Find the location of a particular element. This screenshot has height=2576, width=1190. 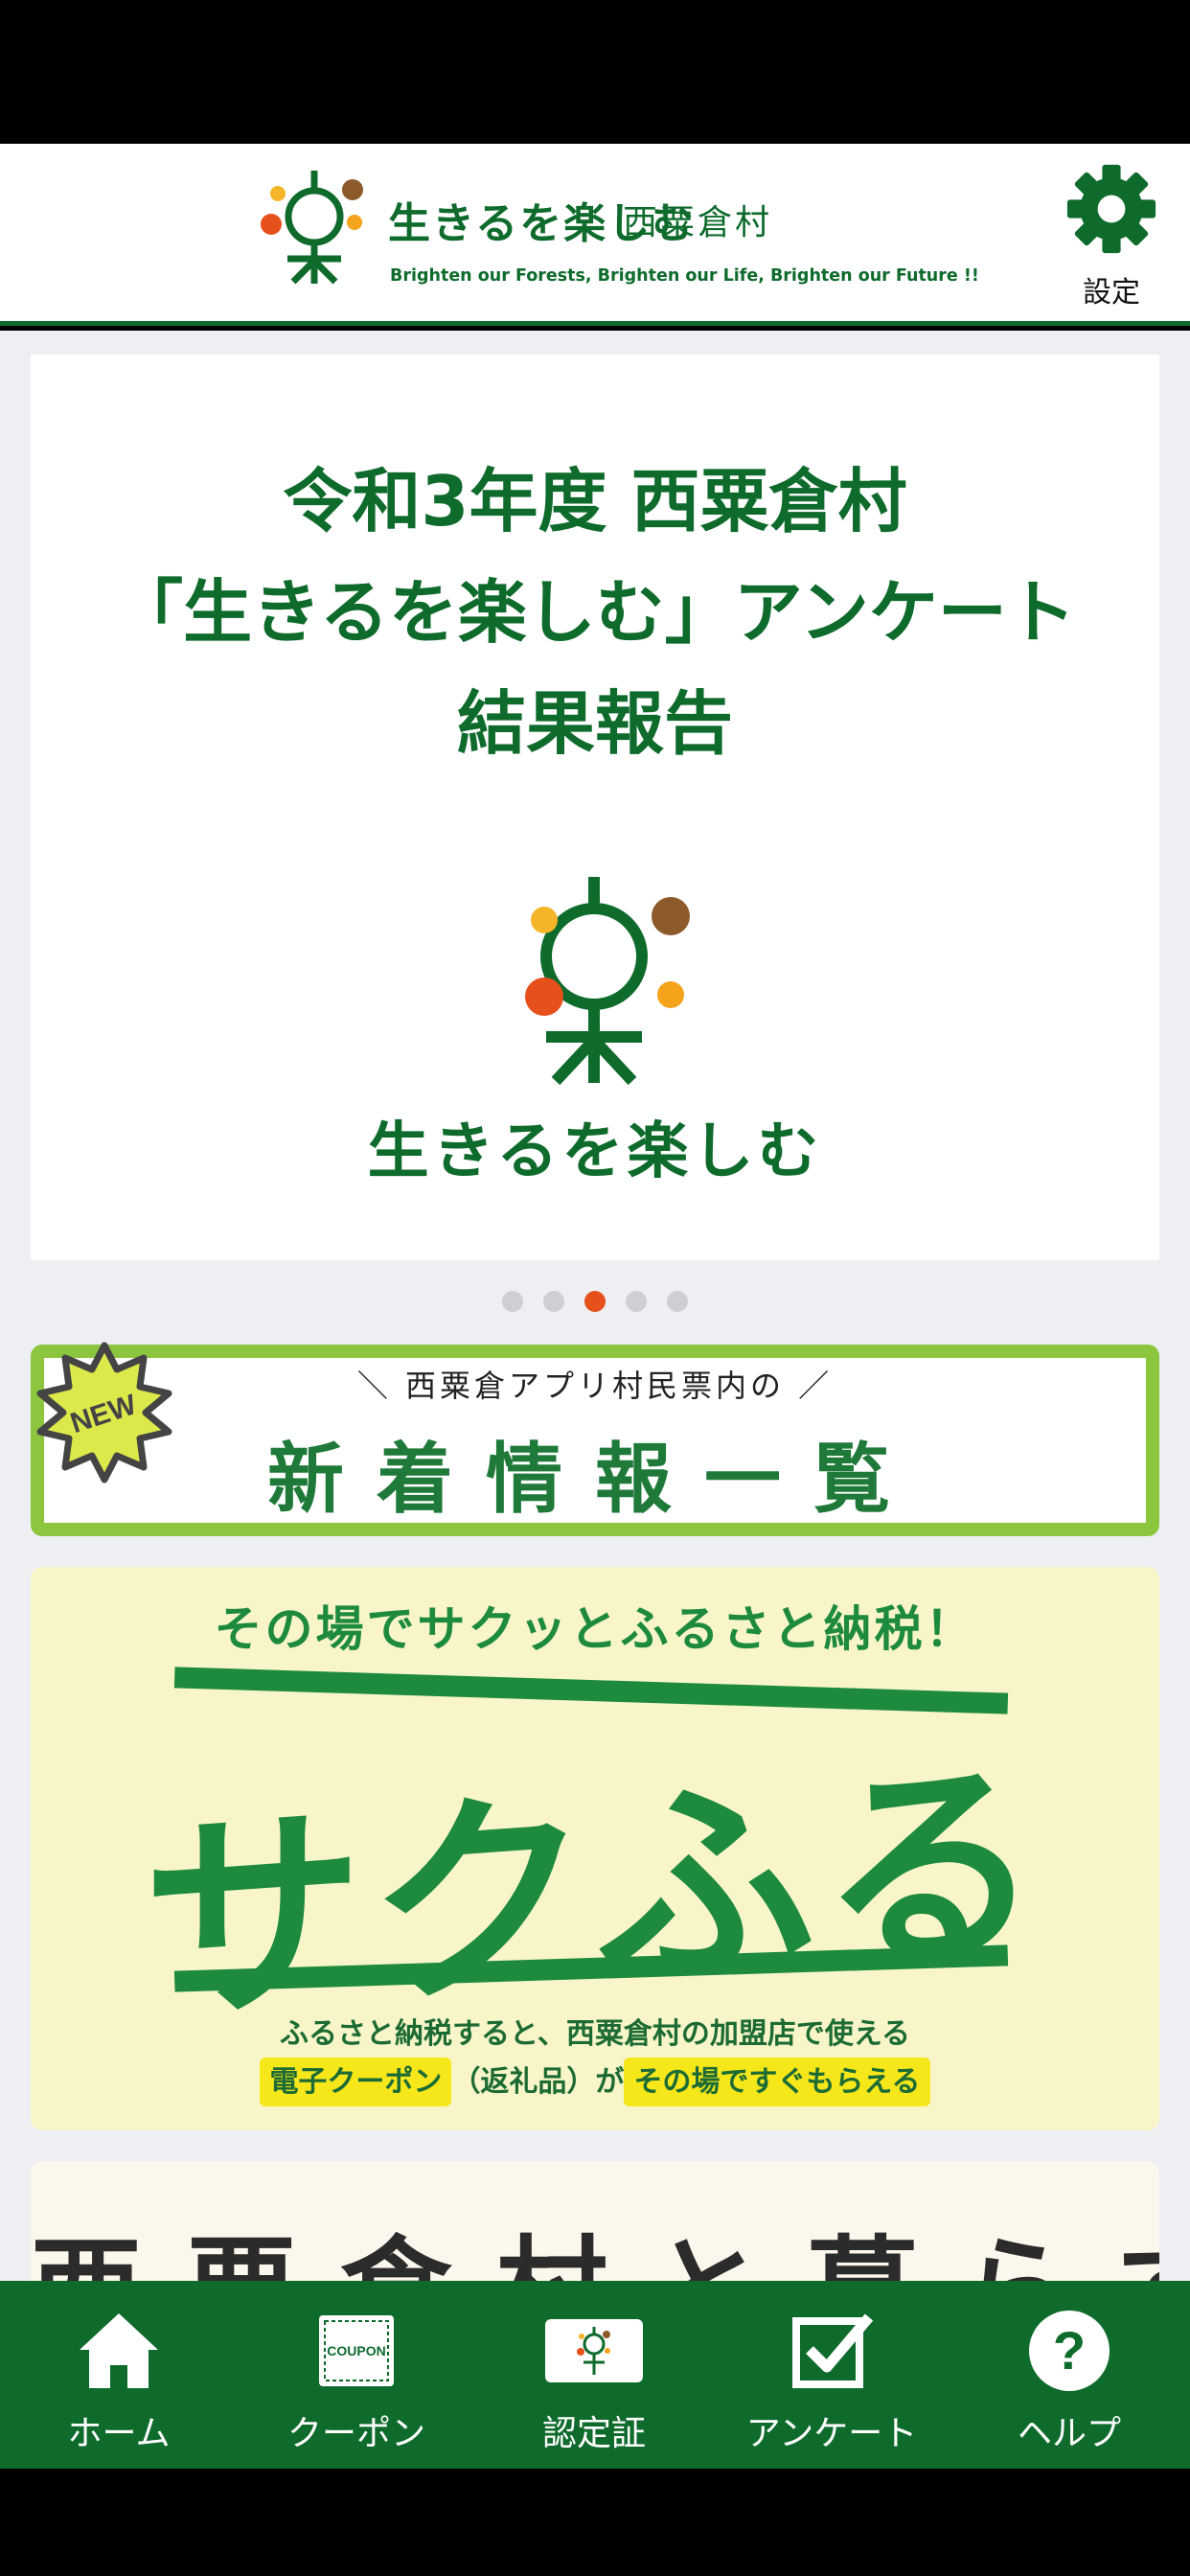

hero-title-line1: 令和3年度 西粟倉村 is located at coordinates (595, 501).